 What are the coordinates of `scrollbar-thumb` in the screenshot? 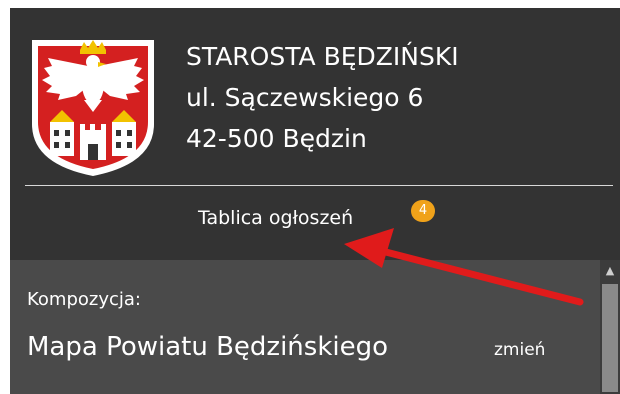 It's located at (610, 338).